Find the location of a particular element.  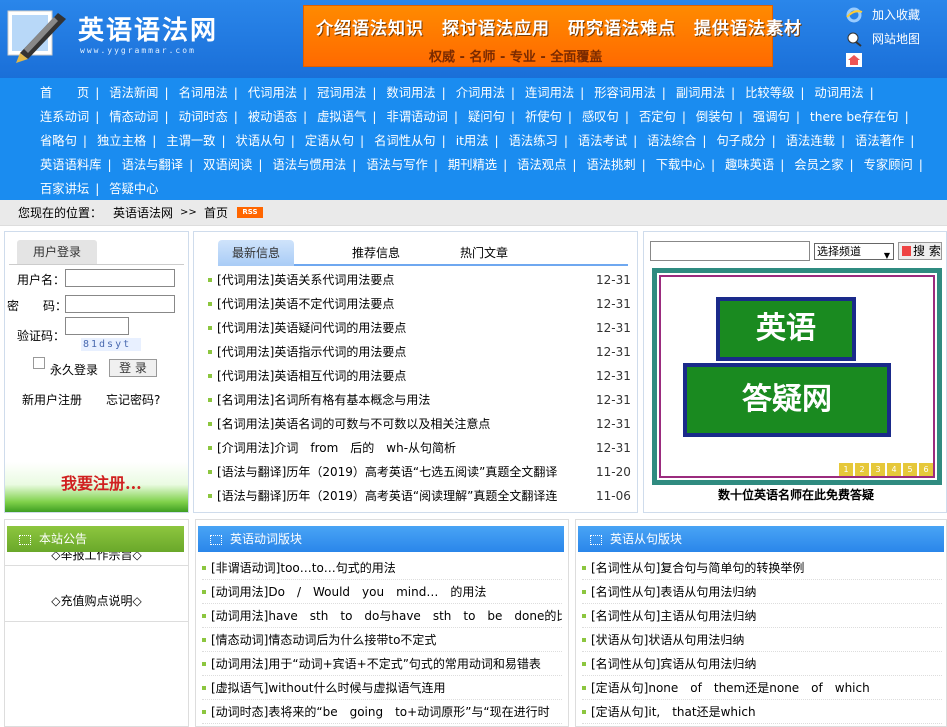

nav-item: 答疑中心 is located at coordinates (133, 189).